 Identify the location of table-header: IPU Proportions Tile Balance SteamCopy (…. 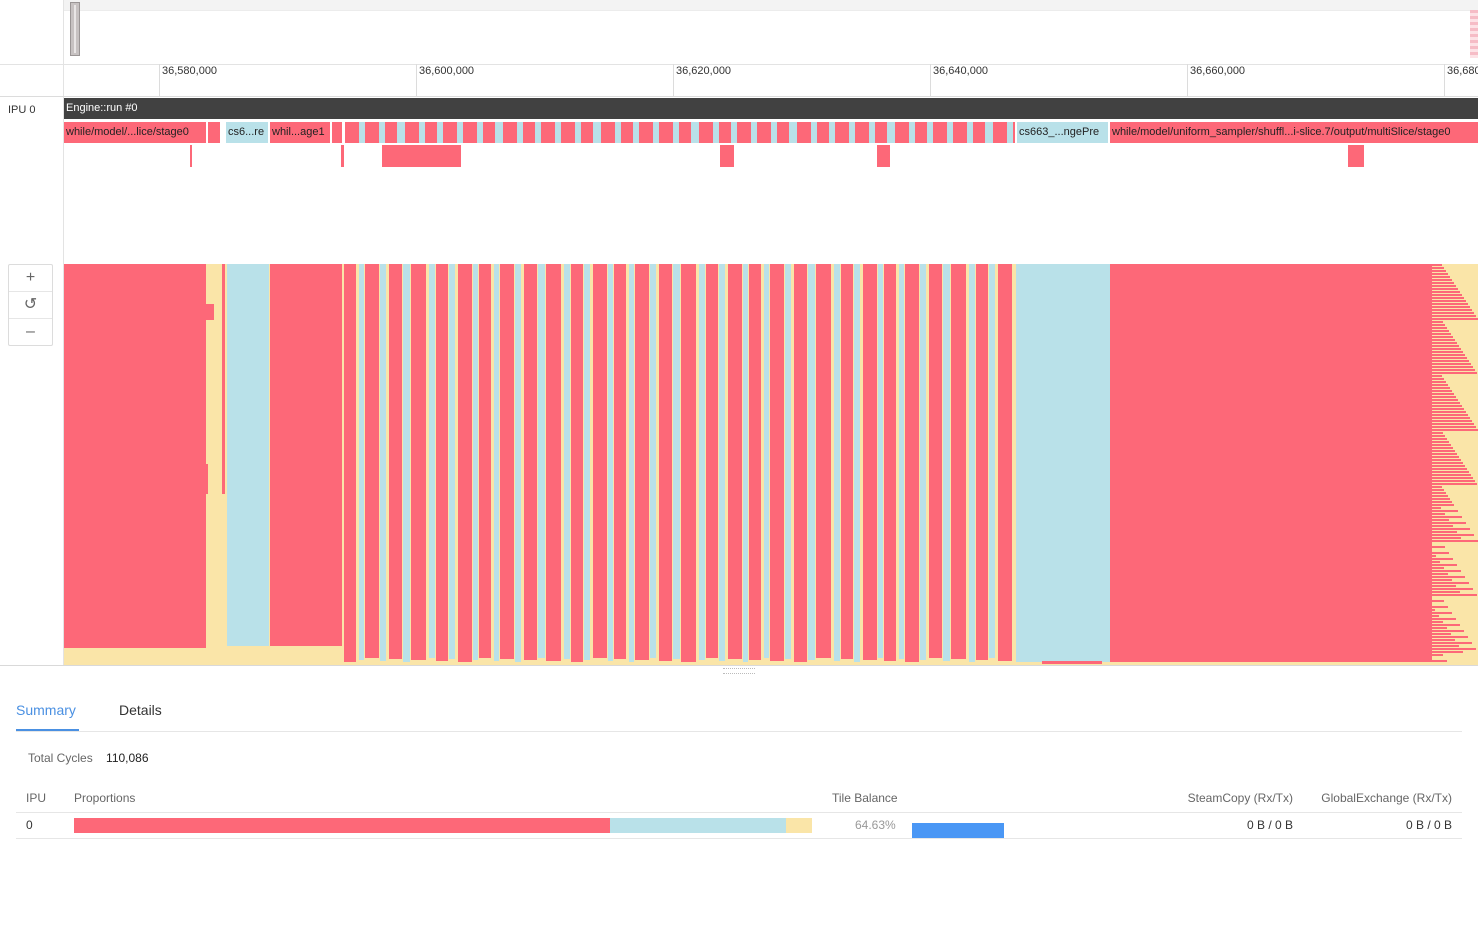
(739, 799).